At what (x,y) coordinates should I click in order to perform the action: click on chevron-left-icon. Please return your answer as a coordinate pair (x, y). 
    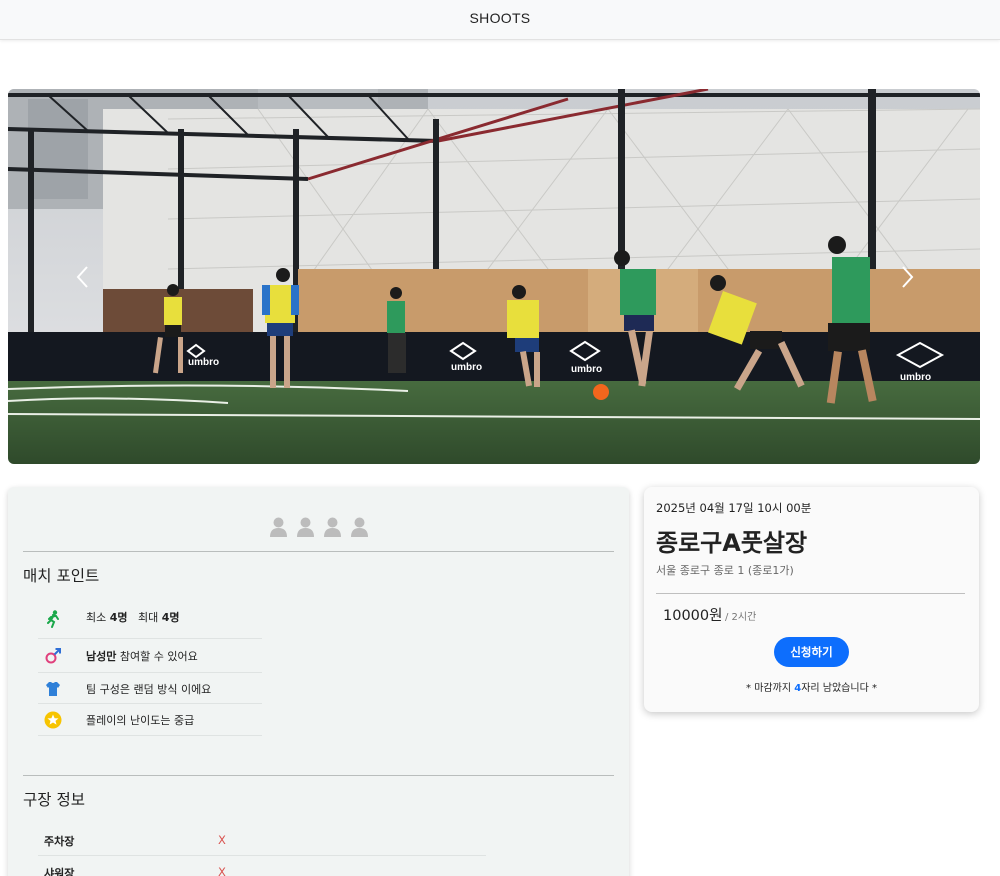
    Looking at the image, I should click on (82, 277).